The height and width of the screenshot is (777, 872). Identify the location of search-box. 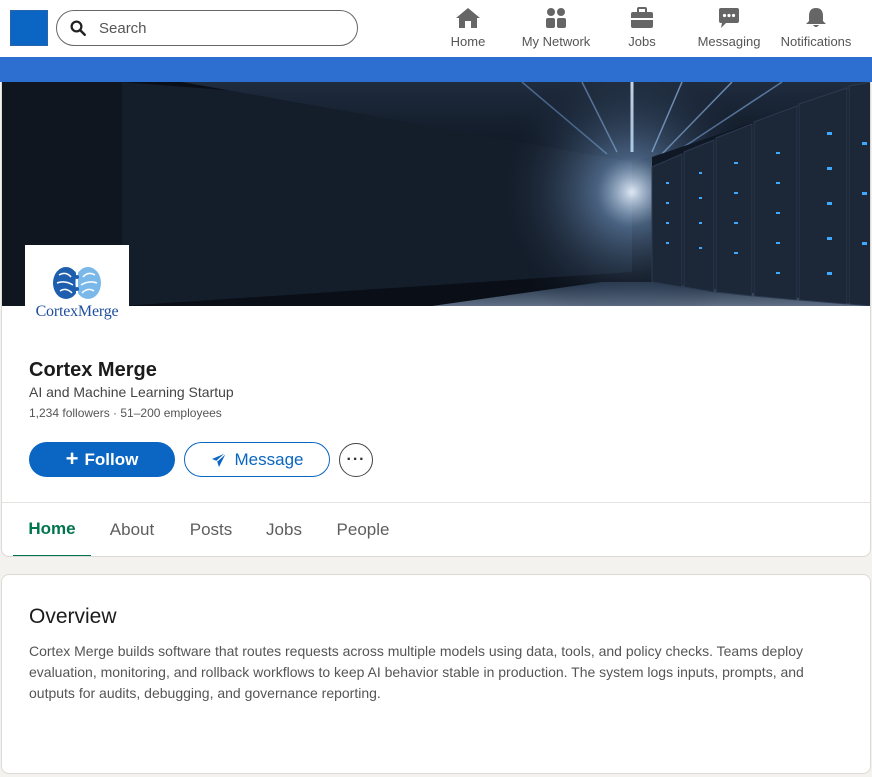
(207, 28).